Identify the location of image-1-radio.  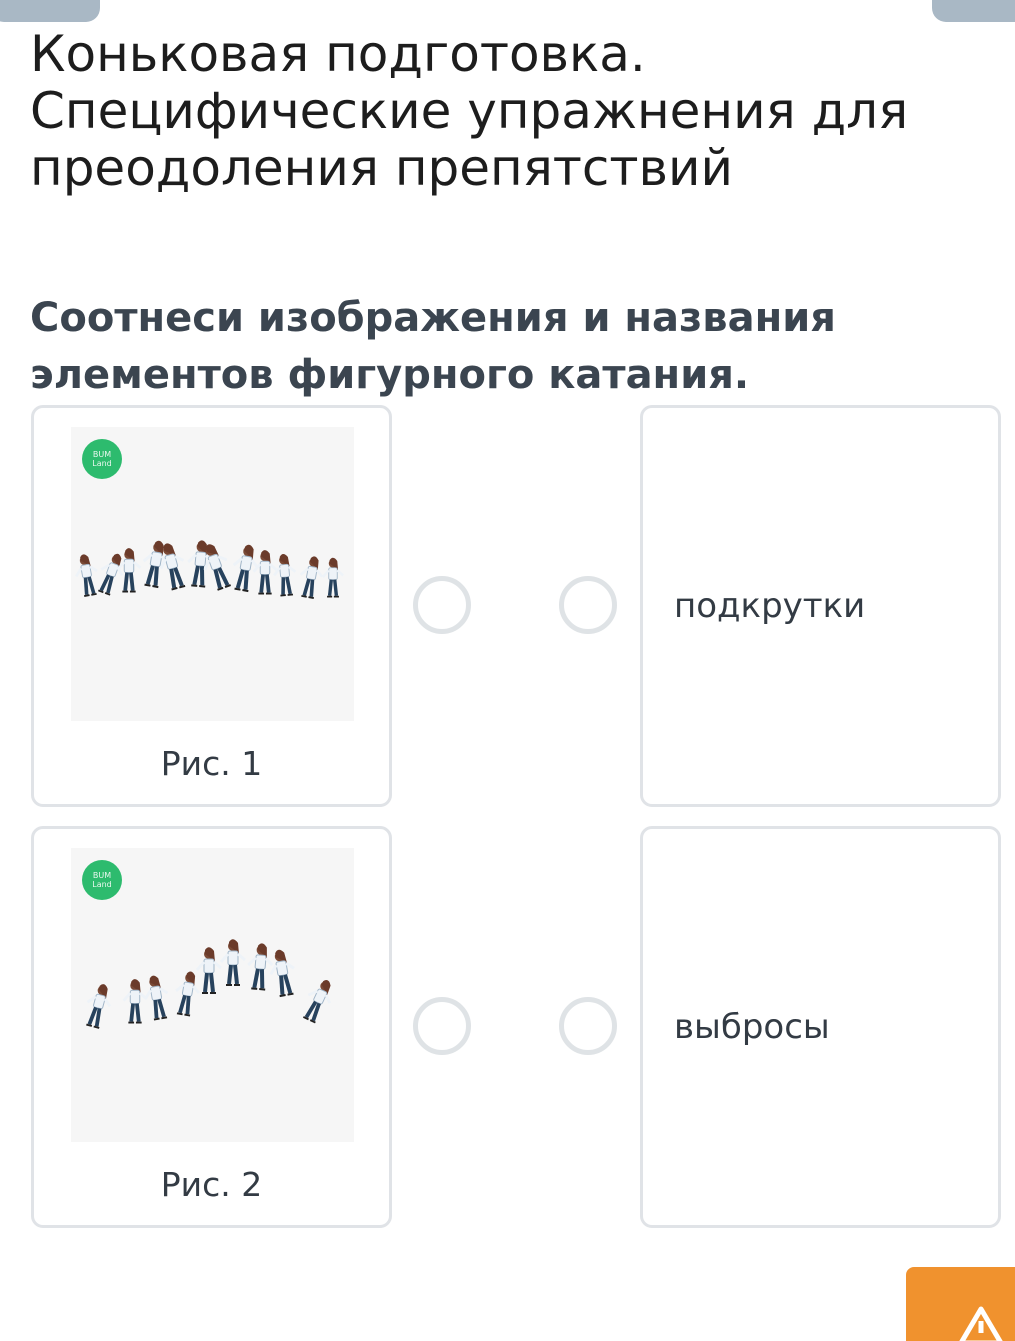
(442, 605).